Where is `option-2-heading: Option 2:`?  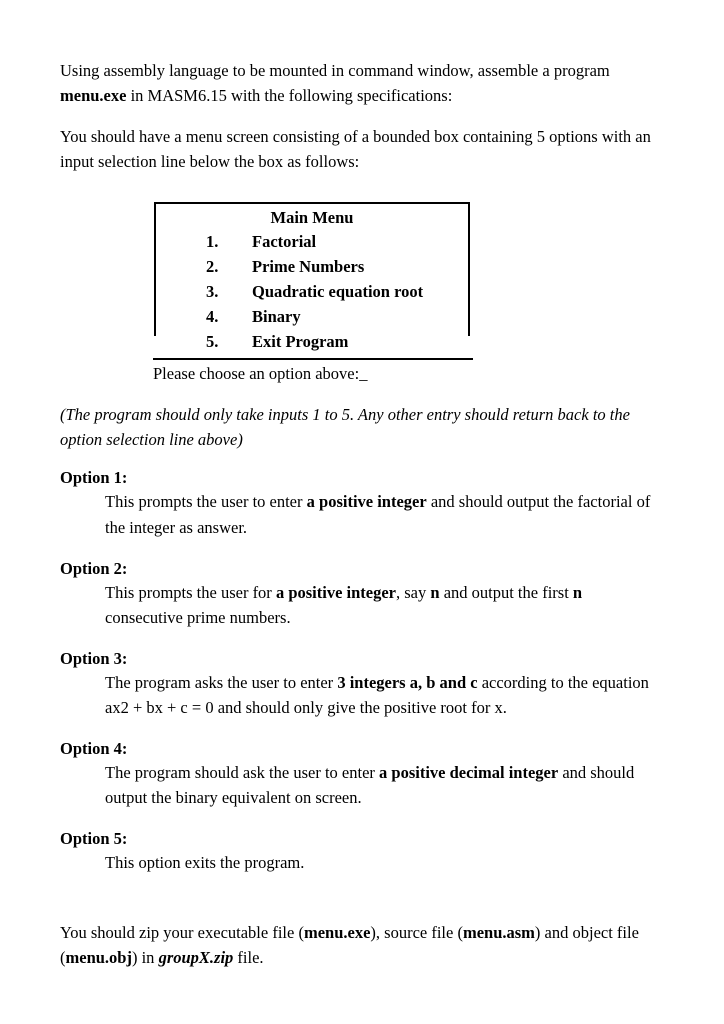
option-2-heading: Option 2: is located at coordinates (94, 568).